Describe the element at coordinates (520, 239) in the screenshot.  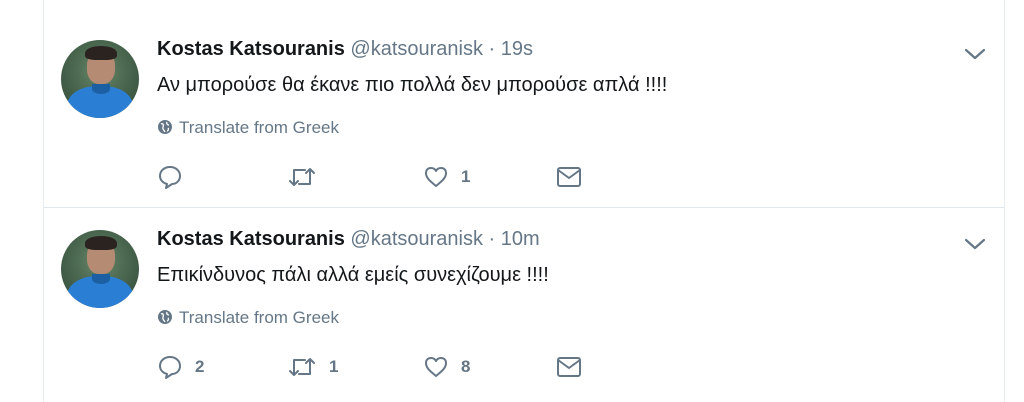
I see `timestamp: 10m` at that location.